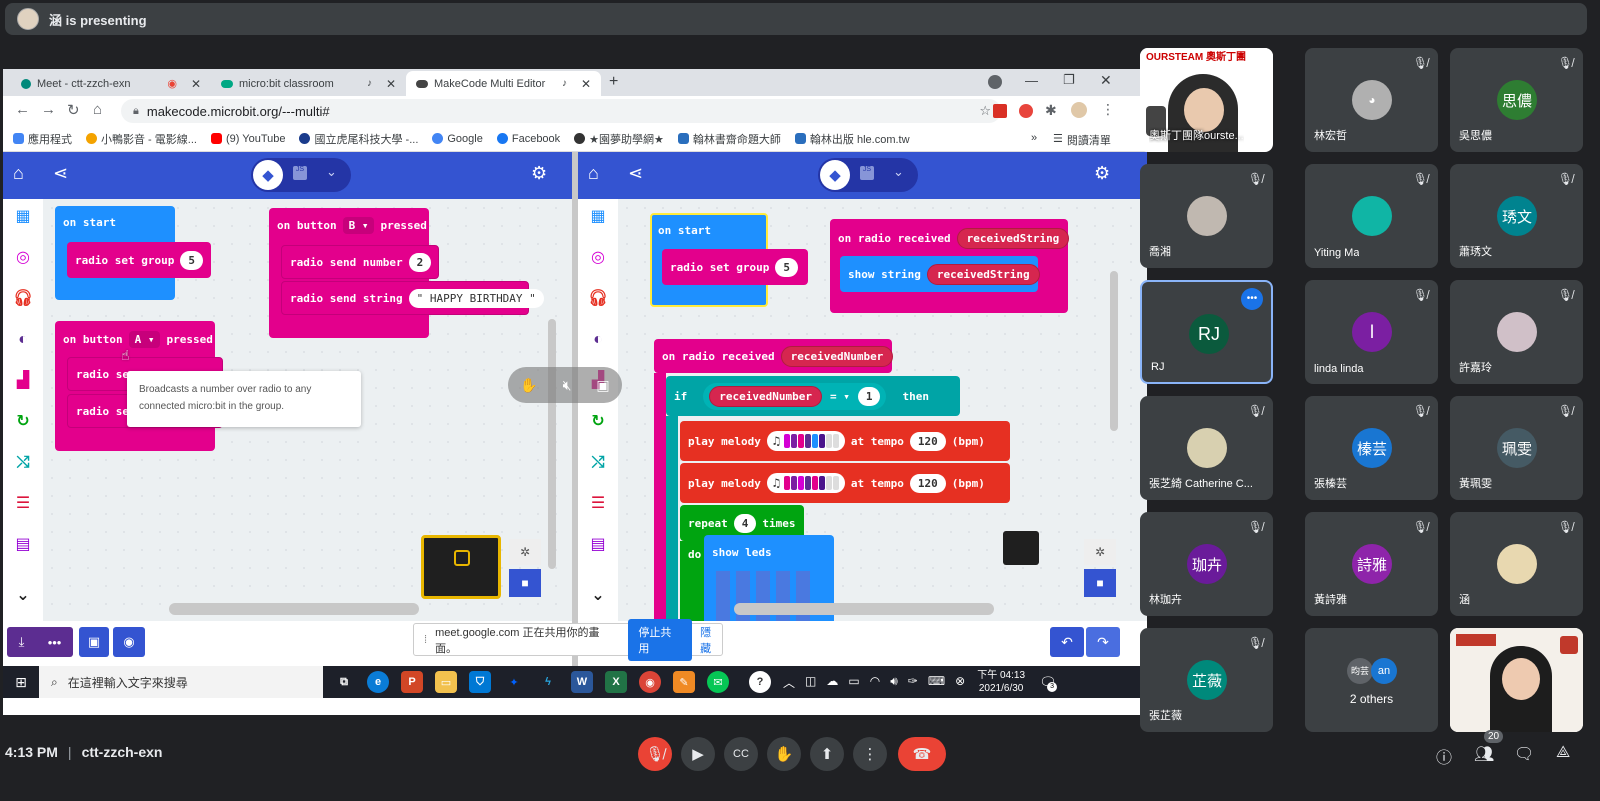  What do you see at coordinates (60, 173) in the screenshot?
I see `share-icon: ⋖` at bounding box center [60, 173].